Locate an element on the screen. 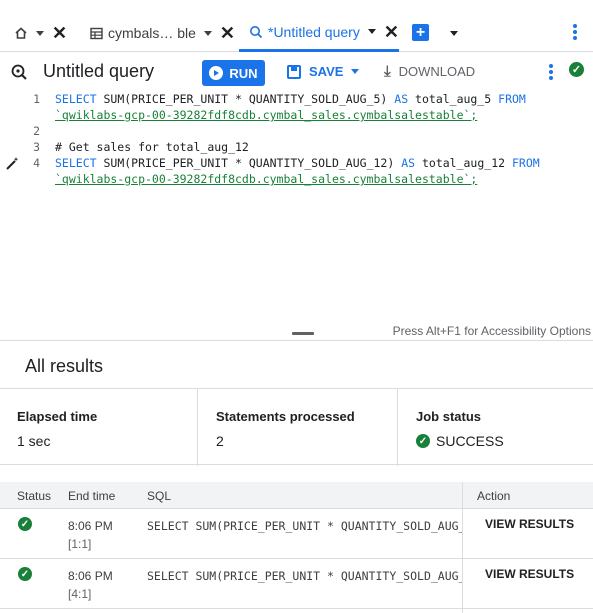 Image resolution: width=593 pixels, height=613 pixels. statements-stat: Statements processed 2 is located at coordinates (297, 427).